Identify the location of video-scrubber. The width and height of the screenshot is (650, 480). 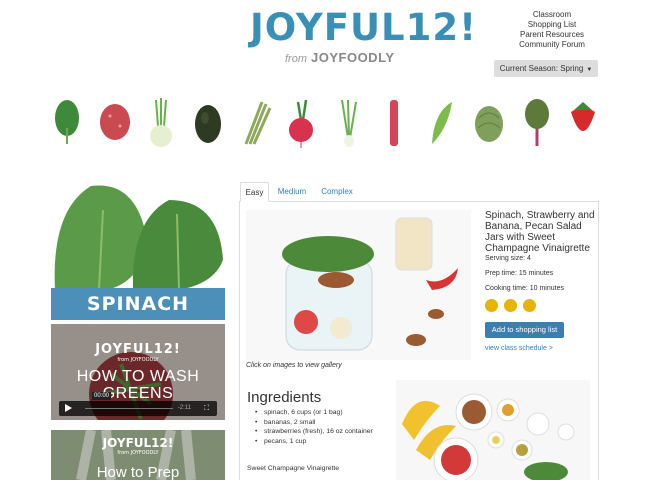
(129, 408).